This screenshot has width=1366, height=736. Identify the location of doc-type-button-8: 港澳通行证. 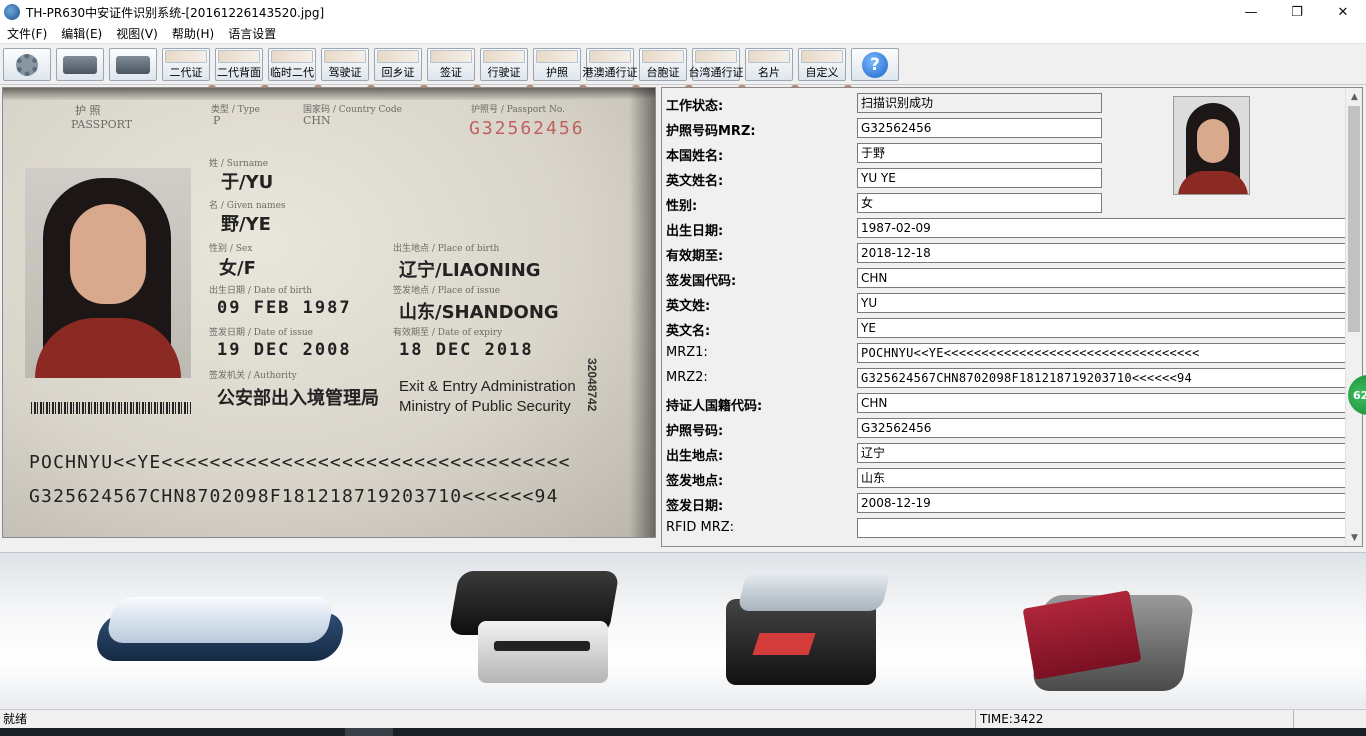
(611, 71).